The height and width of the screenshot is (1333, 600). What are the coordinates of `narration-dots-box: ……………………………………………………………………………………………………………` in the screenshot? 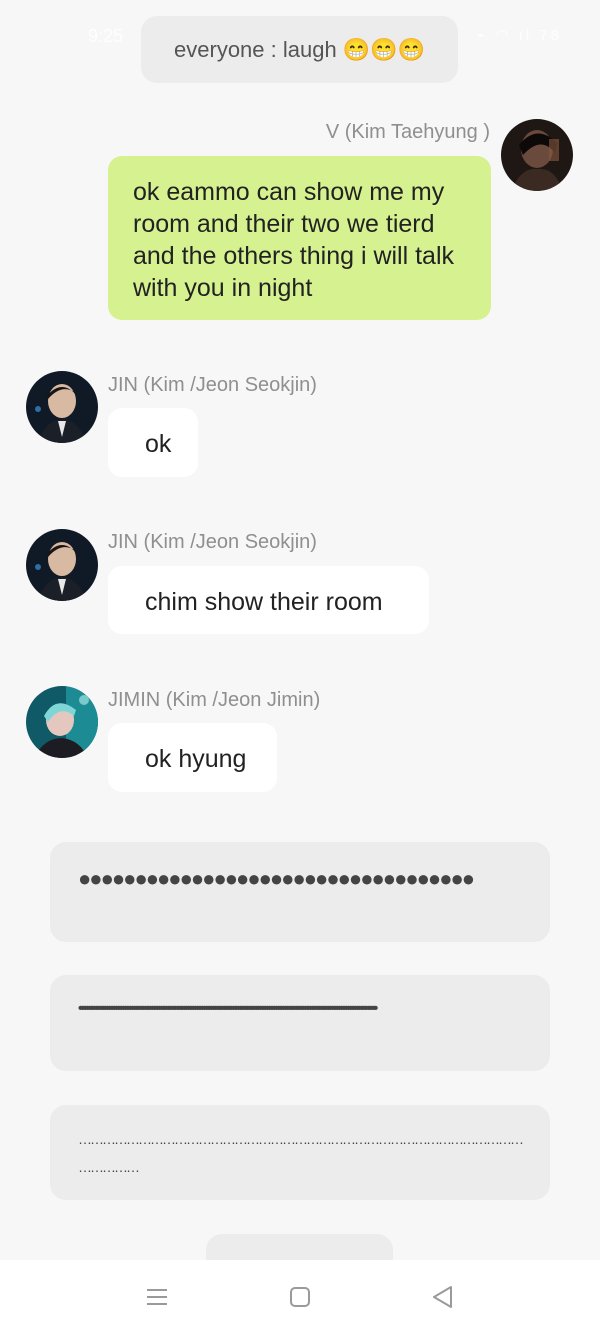 It's located at (300, 1152).